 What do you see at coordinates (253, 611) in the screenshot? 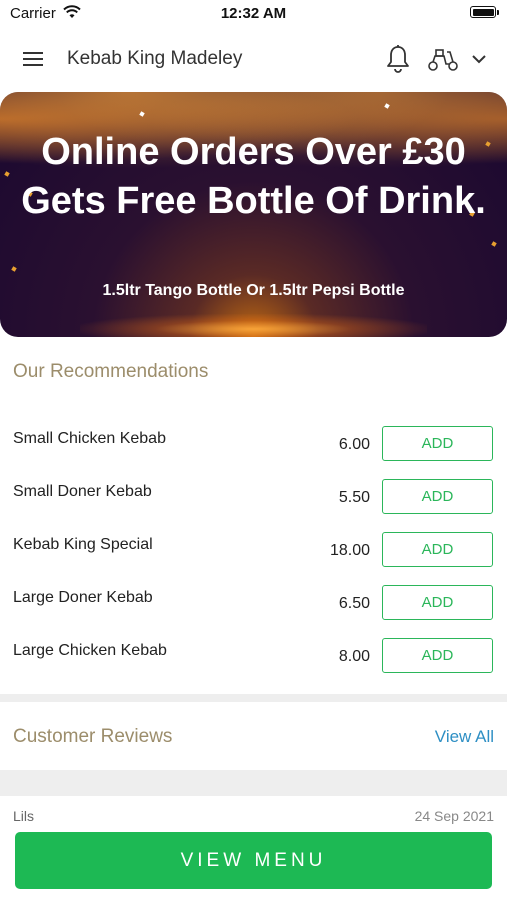
I see `menu-item-row: Large Doner Kebab 6.50 ADD` at bounding box center [253, 611].